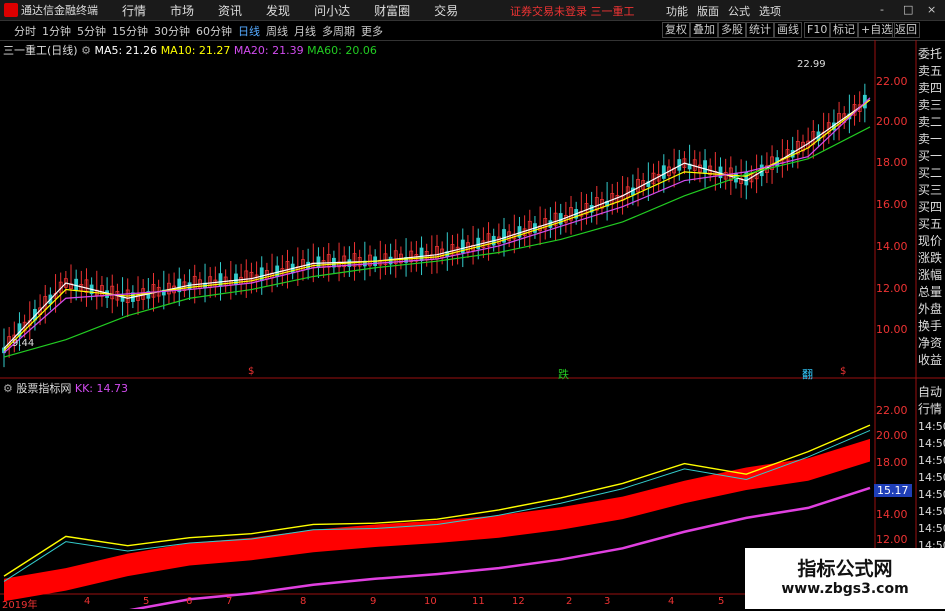  What do you see at coordinates (392, 10) in the screenshot?
I see `menu-wealth: 财富圈` at bounding box center [392, 10].